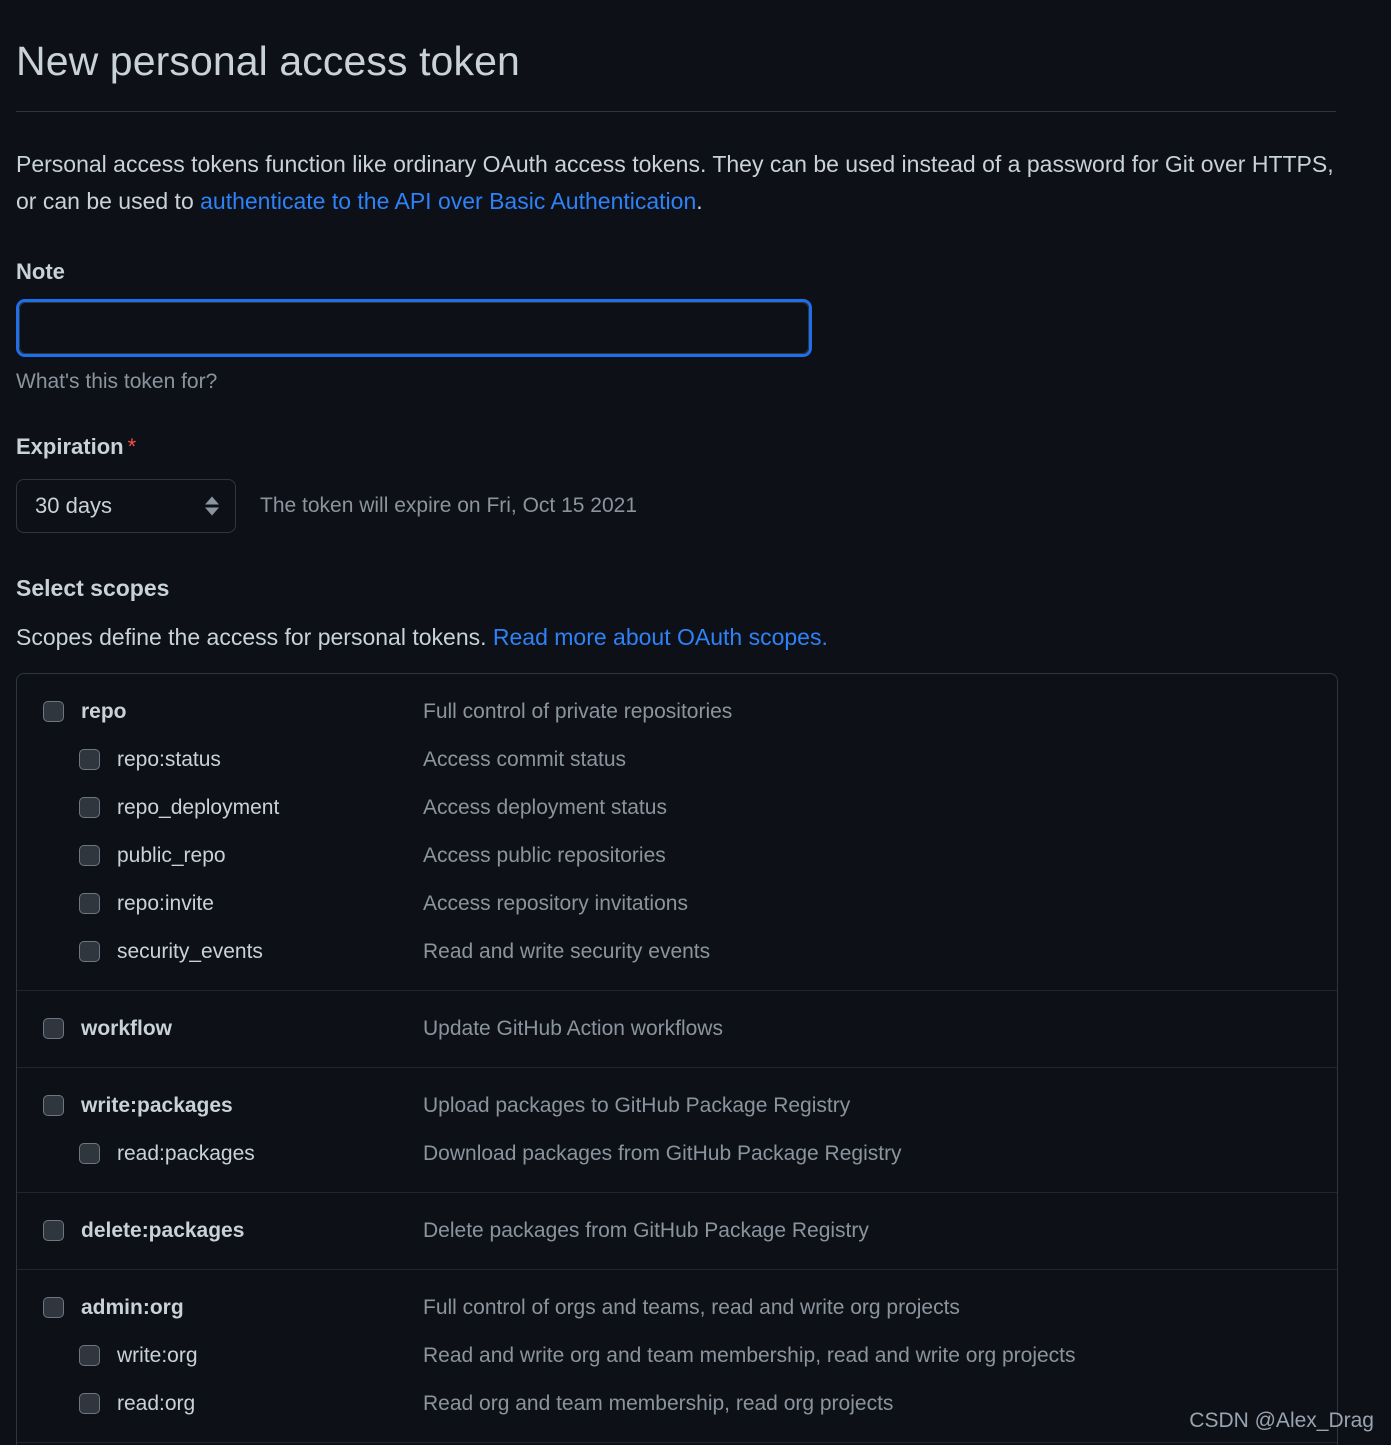 Image resolution: width=1391 pixels, height=1445 pixels. I want to click on scope-description: Read and write security events, so click(567, 951).